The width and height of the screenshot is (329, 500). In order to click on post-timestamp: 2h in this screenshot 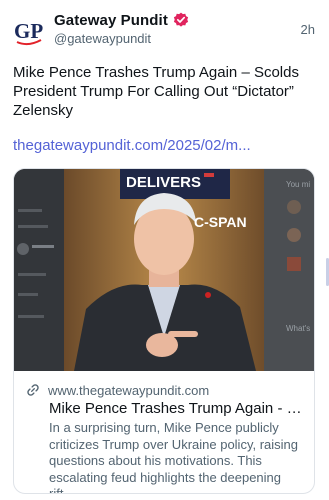, I will do `click(308, 29)`.